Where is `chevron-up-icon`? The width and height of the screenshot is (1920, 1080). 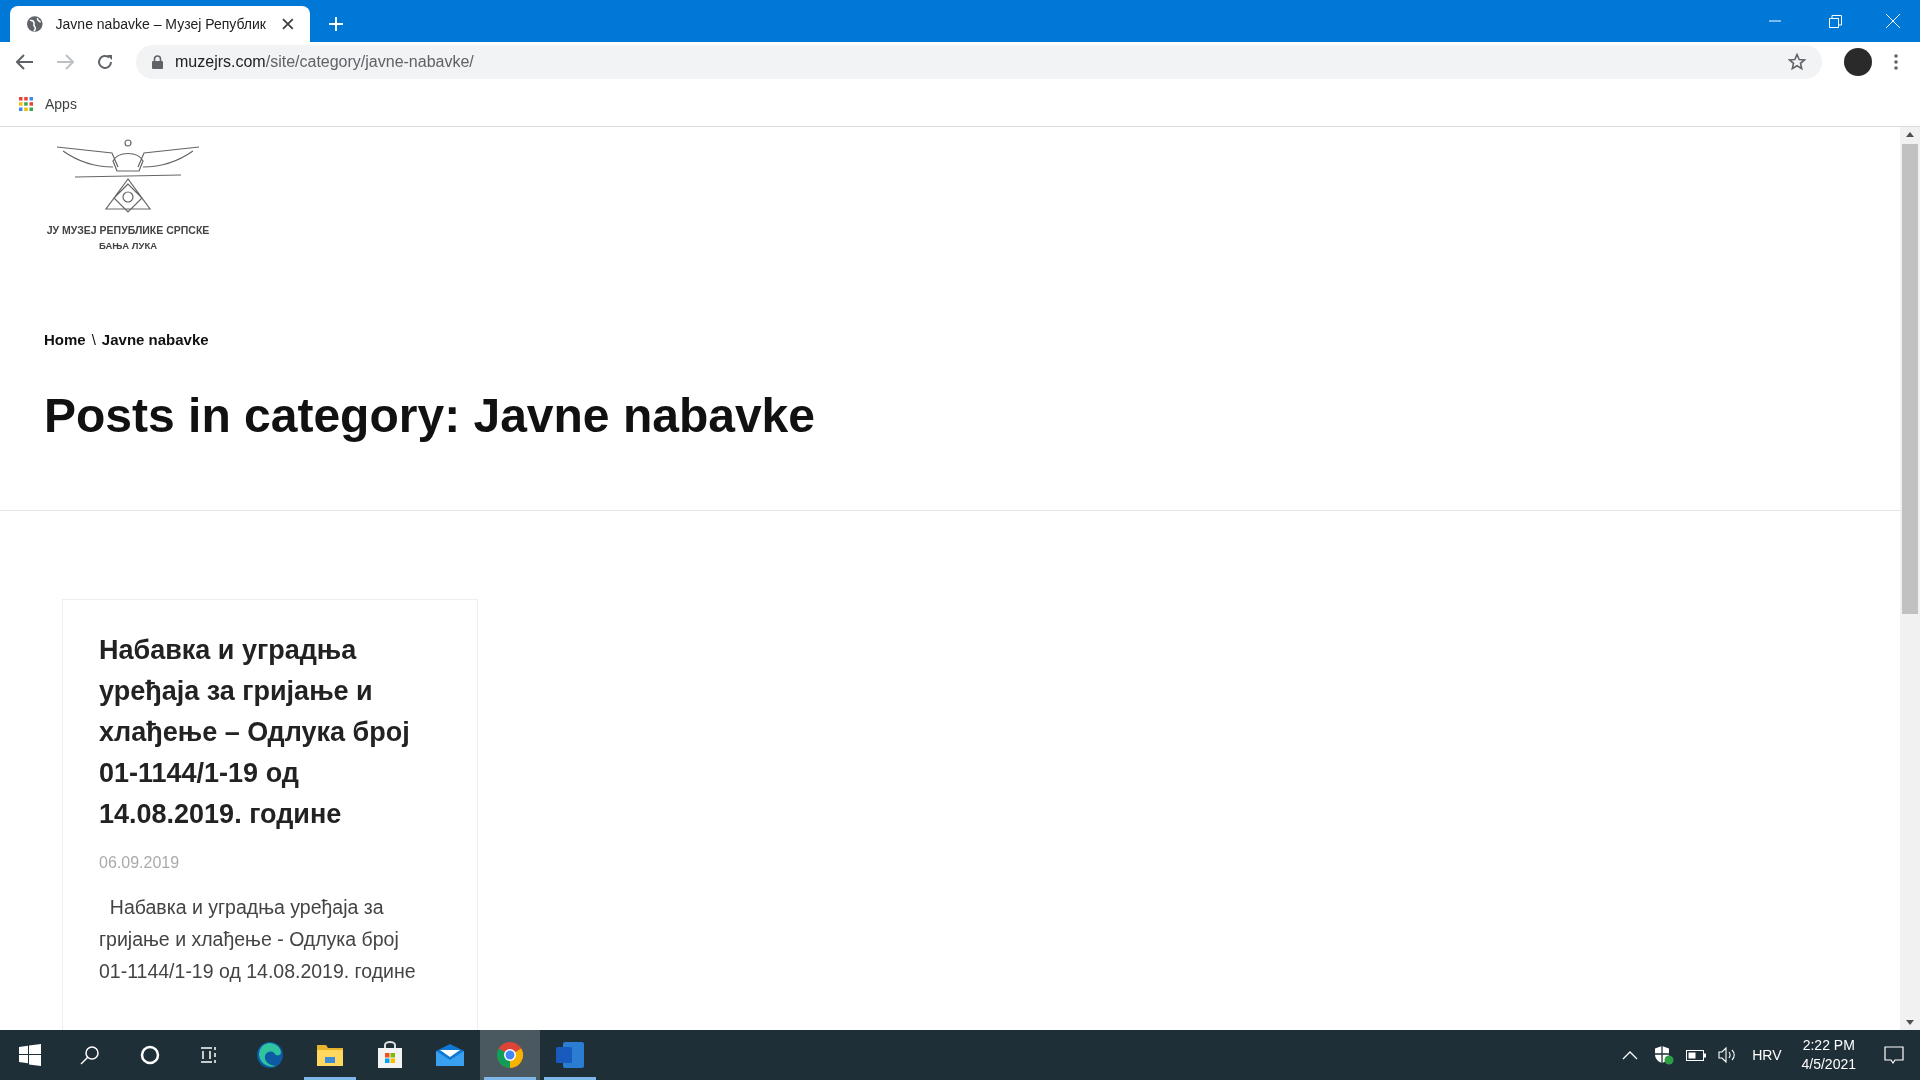 chevron-up-icon is located at coordinates (1630, 1055).